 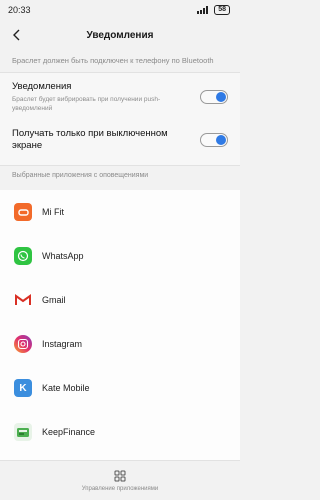 What do you see at coordinates (62, 344) in the screenshot?
I see `app-name: Instagram` at bounding box center [62, 344].